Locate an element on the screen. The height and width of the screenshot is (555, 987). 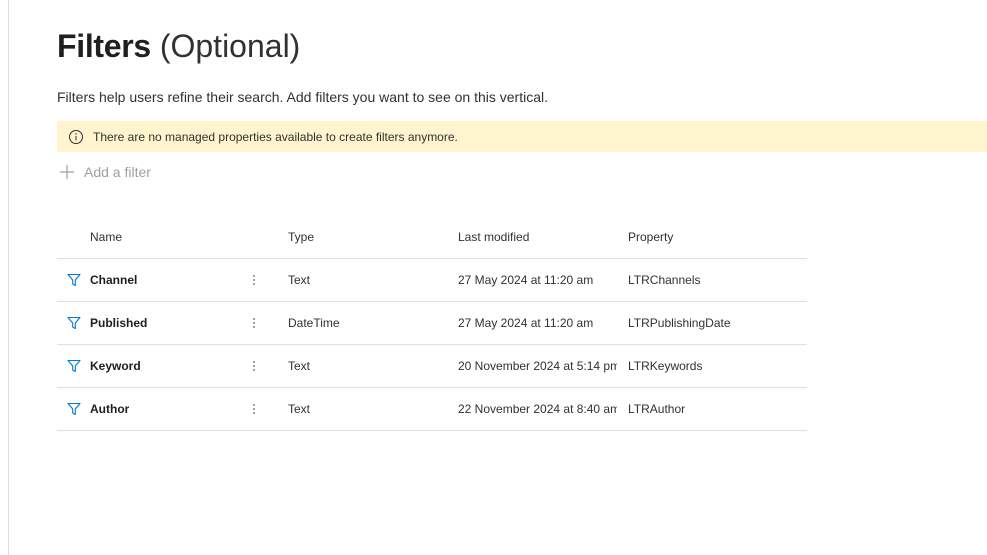
filter-type: DateTime is located at coordinates (314, 323).